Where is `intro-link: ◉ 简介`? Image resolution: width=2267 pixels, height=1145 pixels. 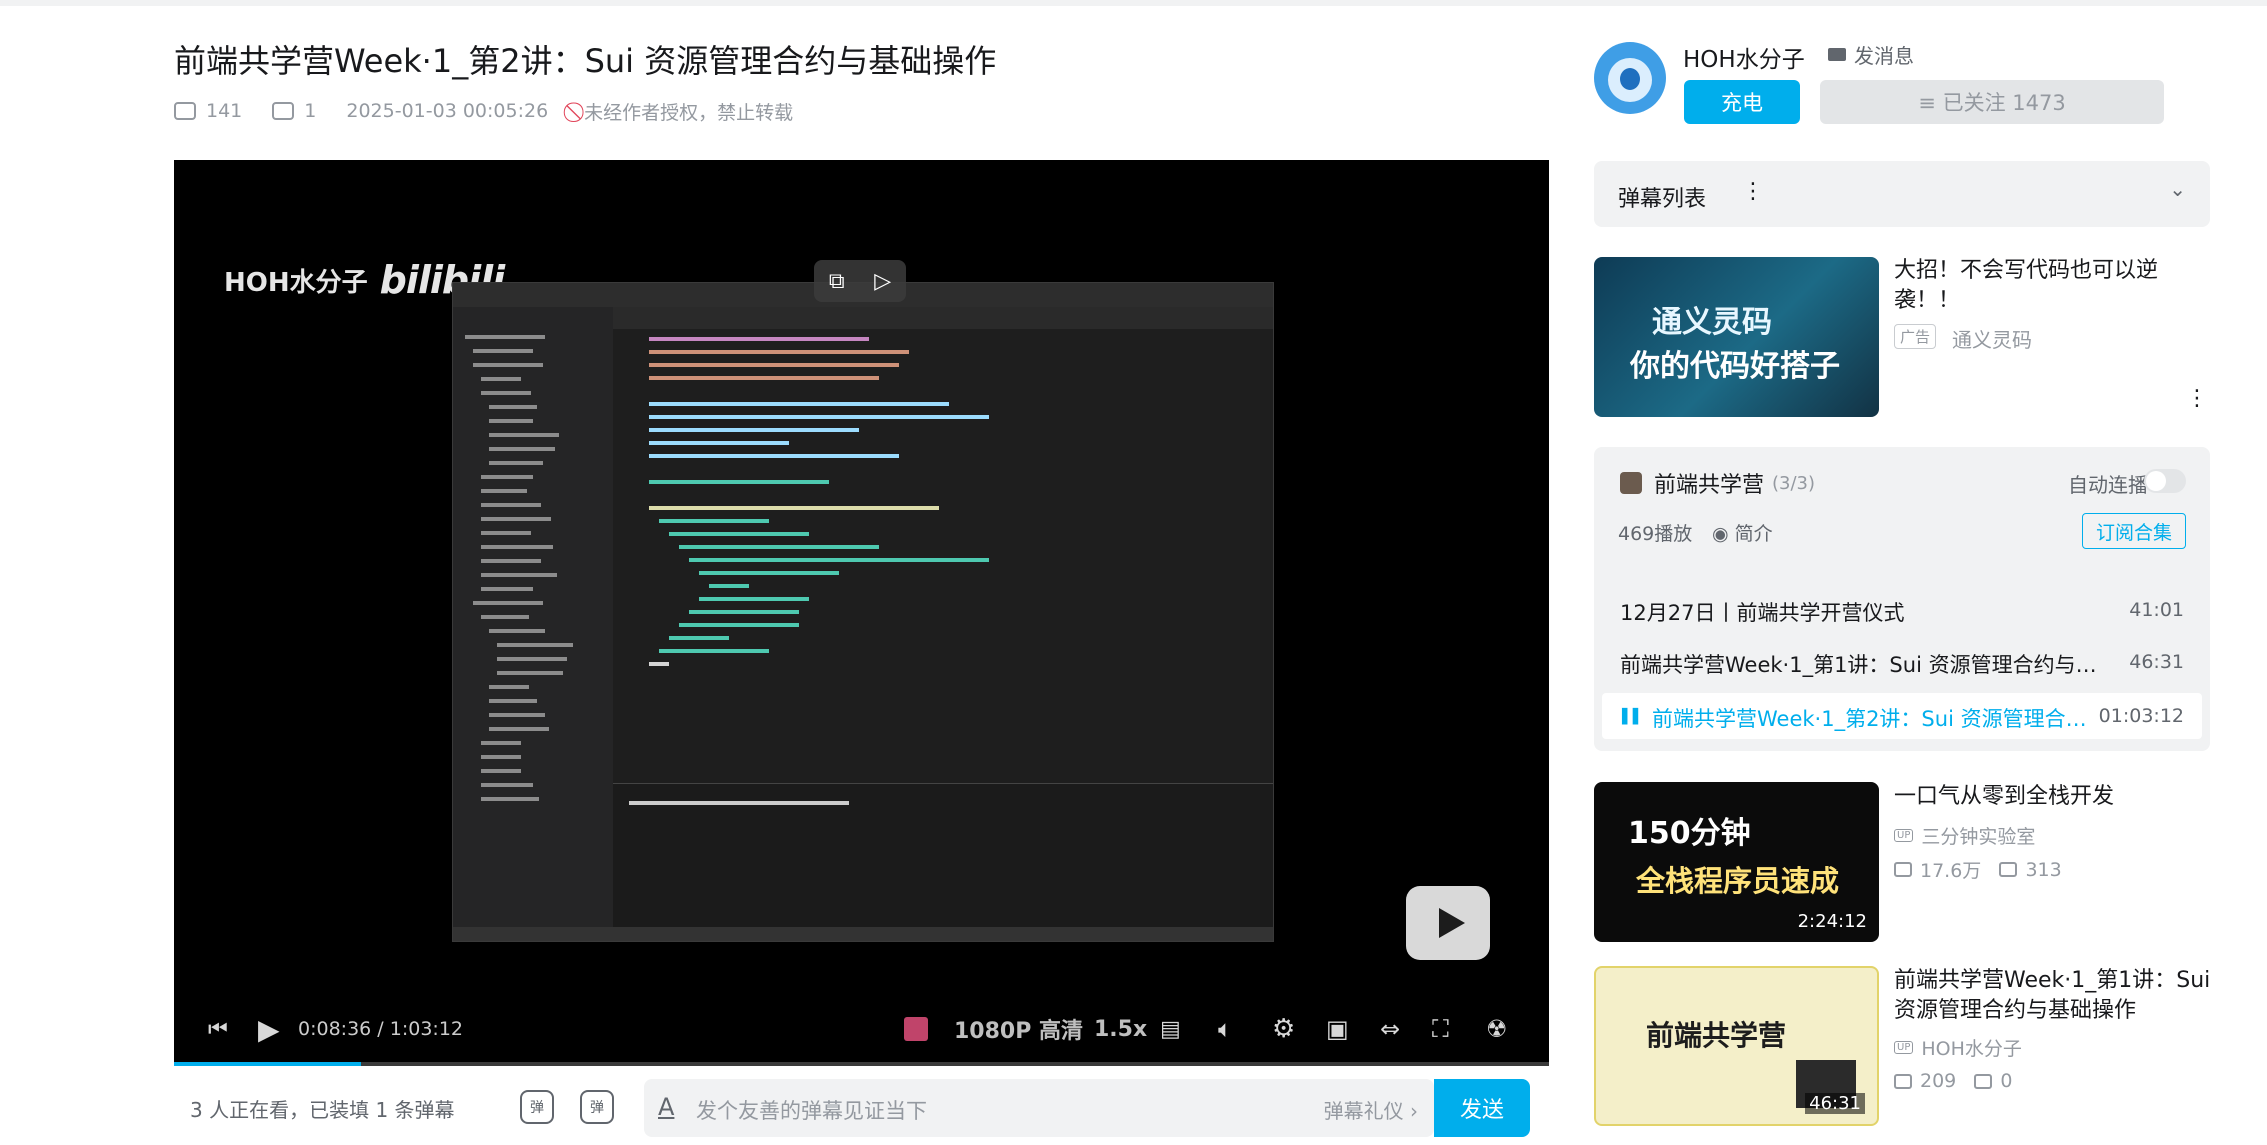
intro-link: ◉ 简介 is located at coordinates (1742, 532).